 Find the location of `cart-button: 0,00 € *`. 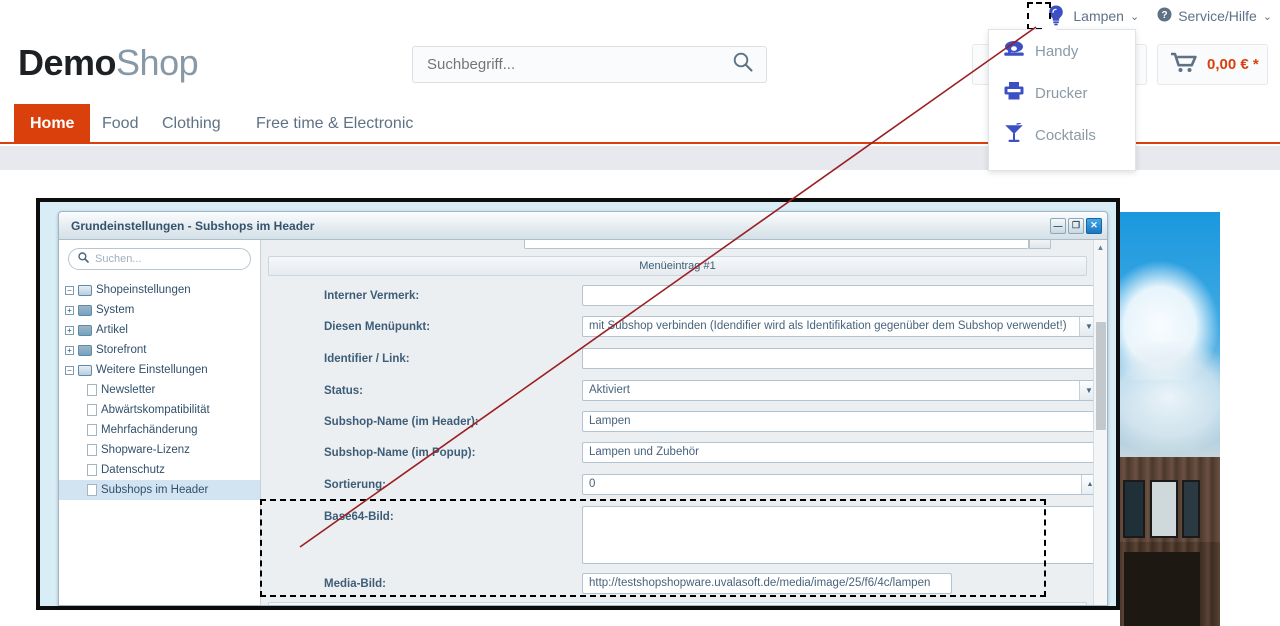

cart-button: 0,00 € * is located at coordinates (1212, 64).